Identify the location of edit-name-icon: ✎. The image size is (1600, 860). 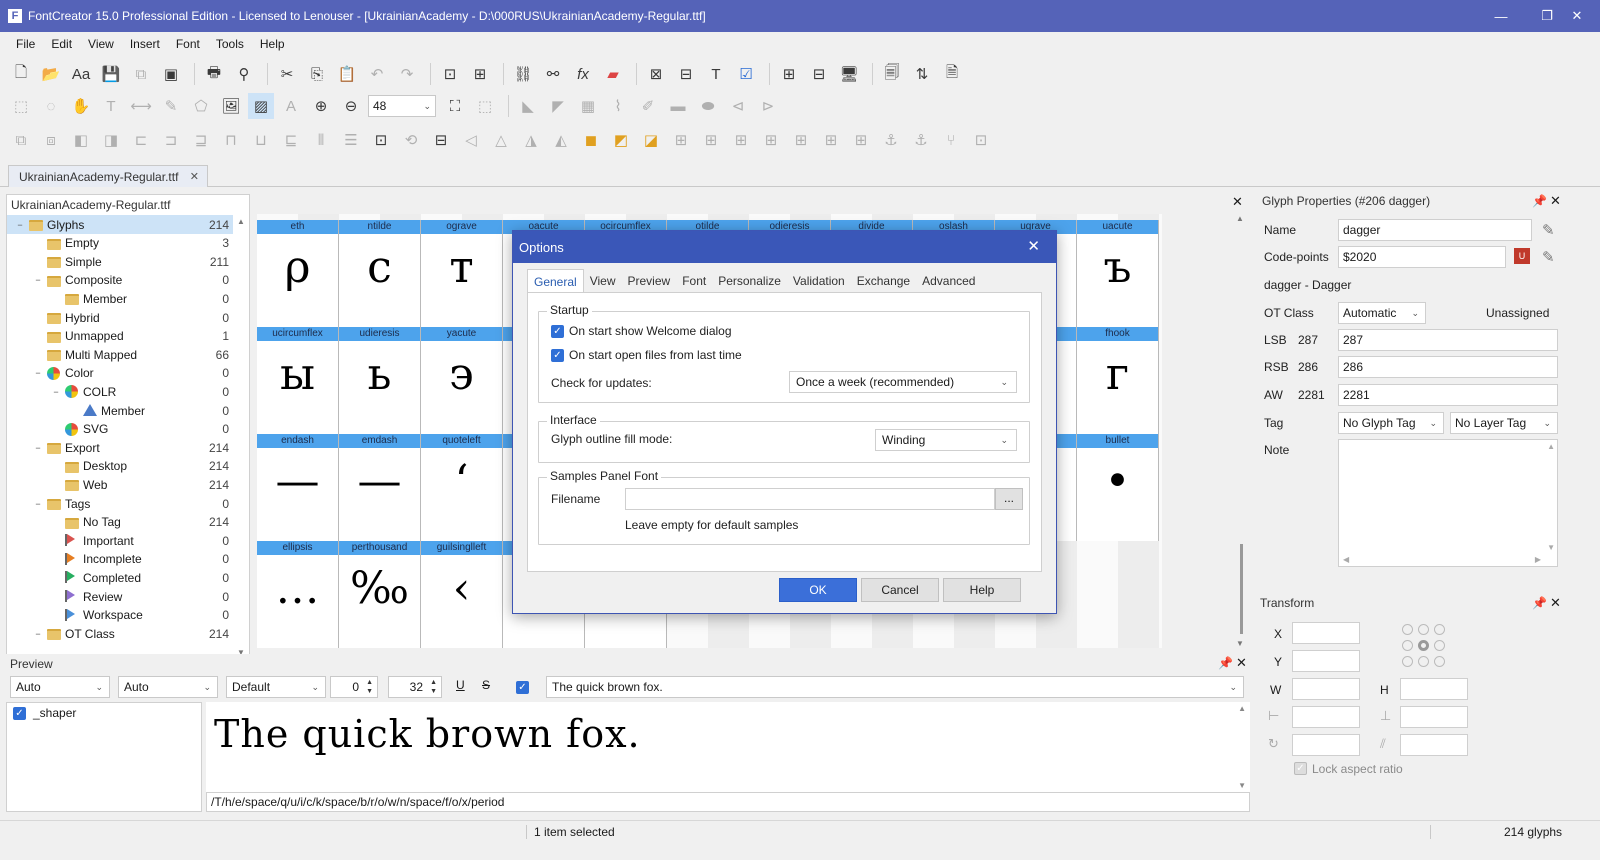
(1548, 230).